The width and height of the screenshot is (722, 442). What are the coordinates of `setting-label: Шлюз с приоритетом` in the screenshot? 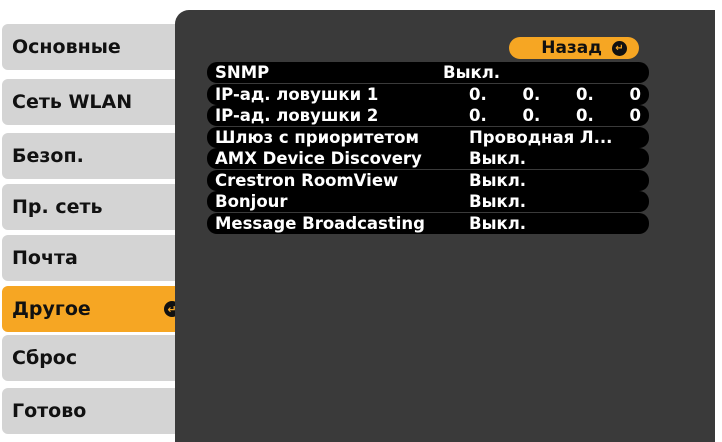 It's located at (317, 137).